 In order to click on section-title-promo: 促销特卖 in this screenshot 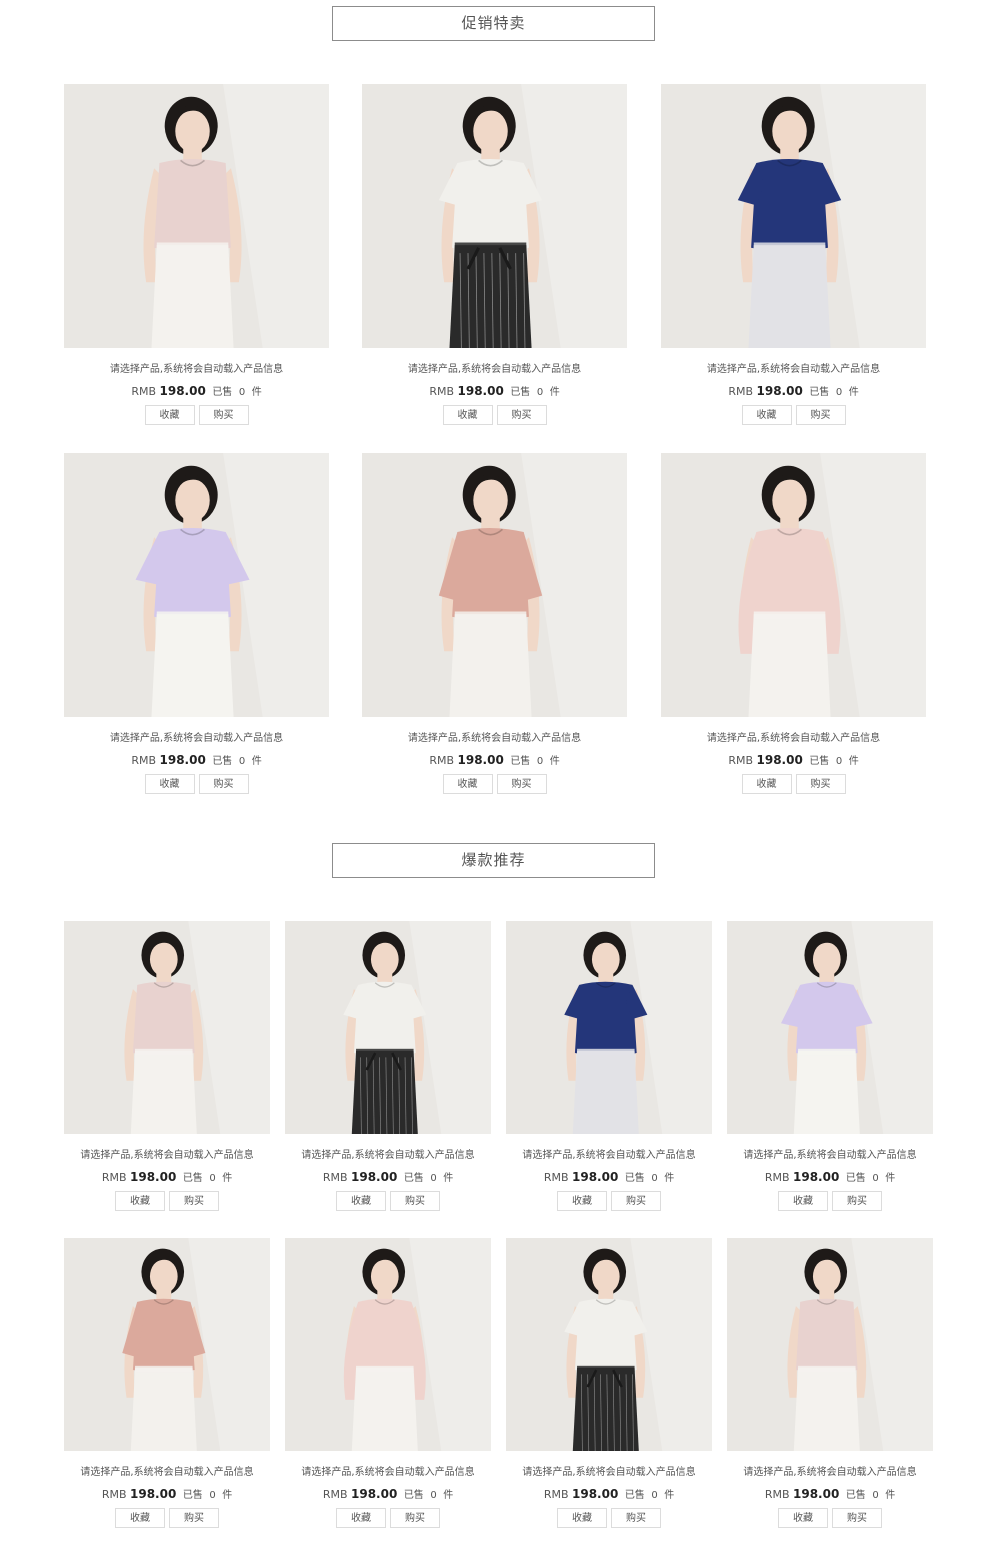, I will do `click(493, 23)`.